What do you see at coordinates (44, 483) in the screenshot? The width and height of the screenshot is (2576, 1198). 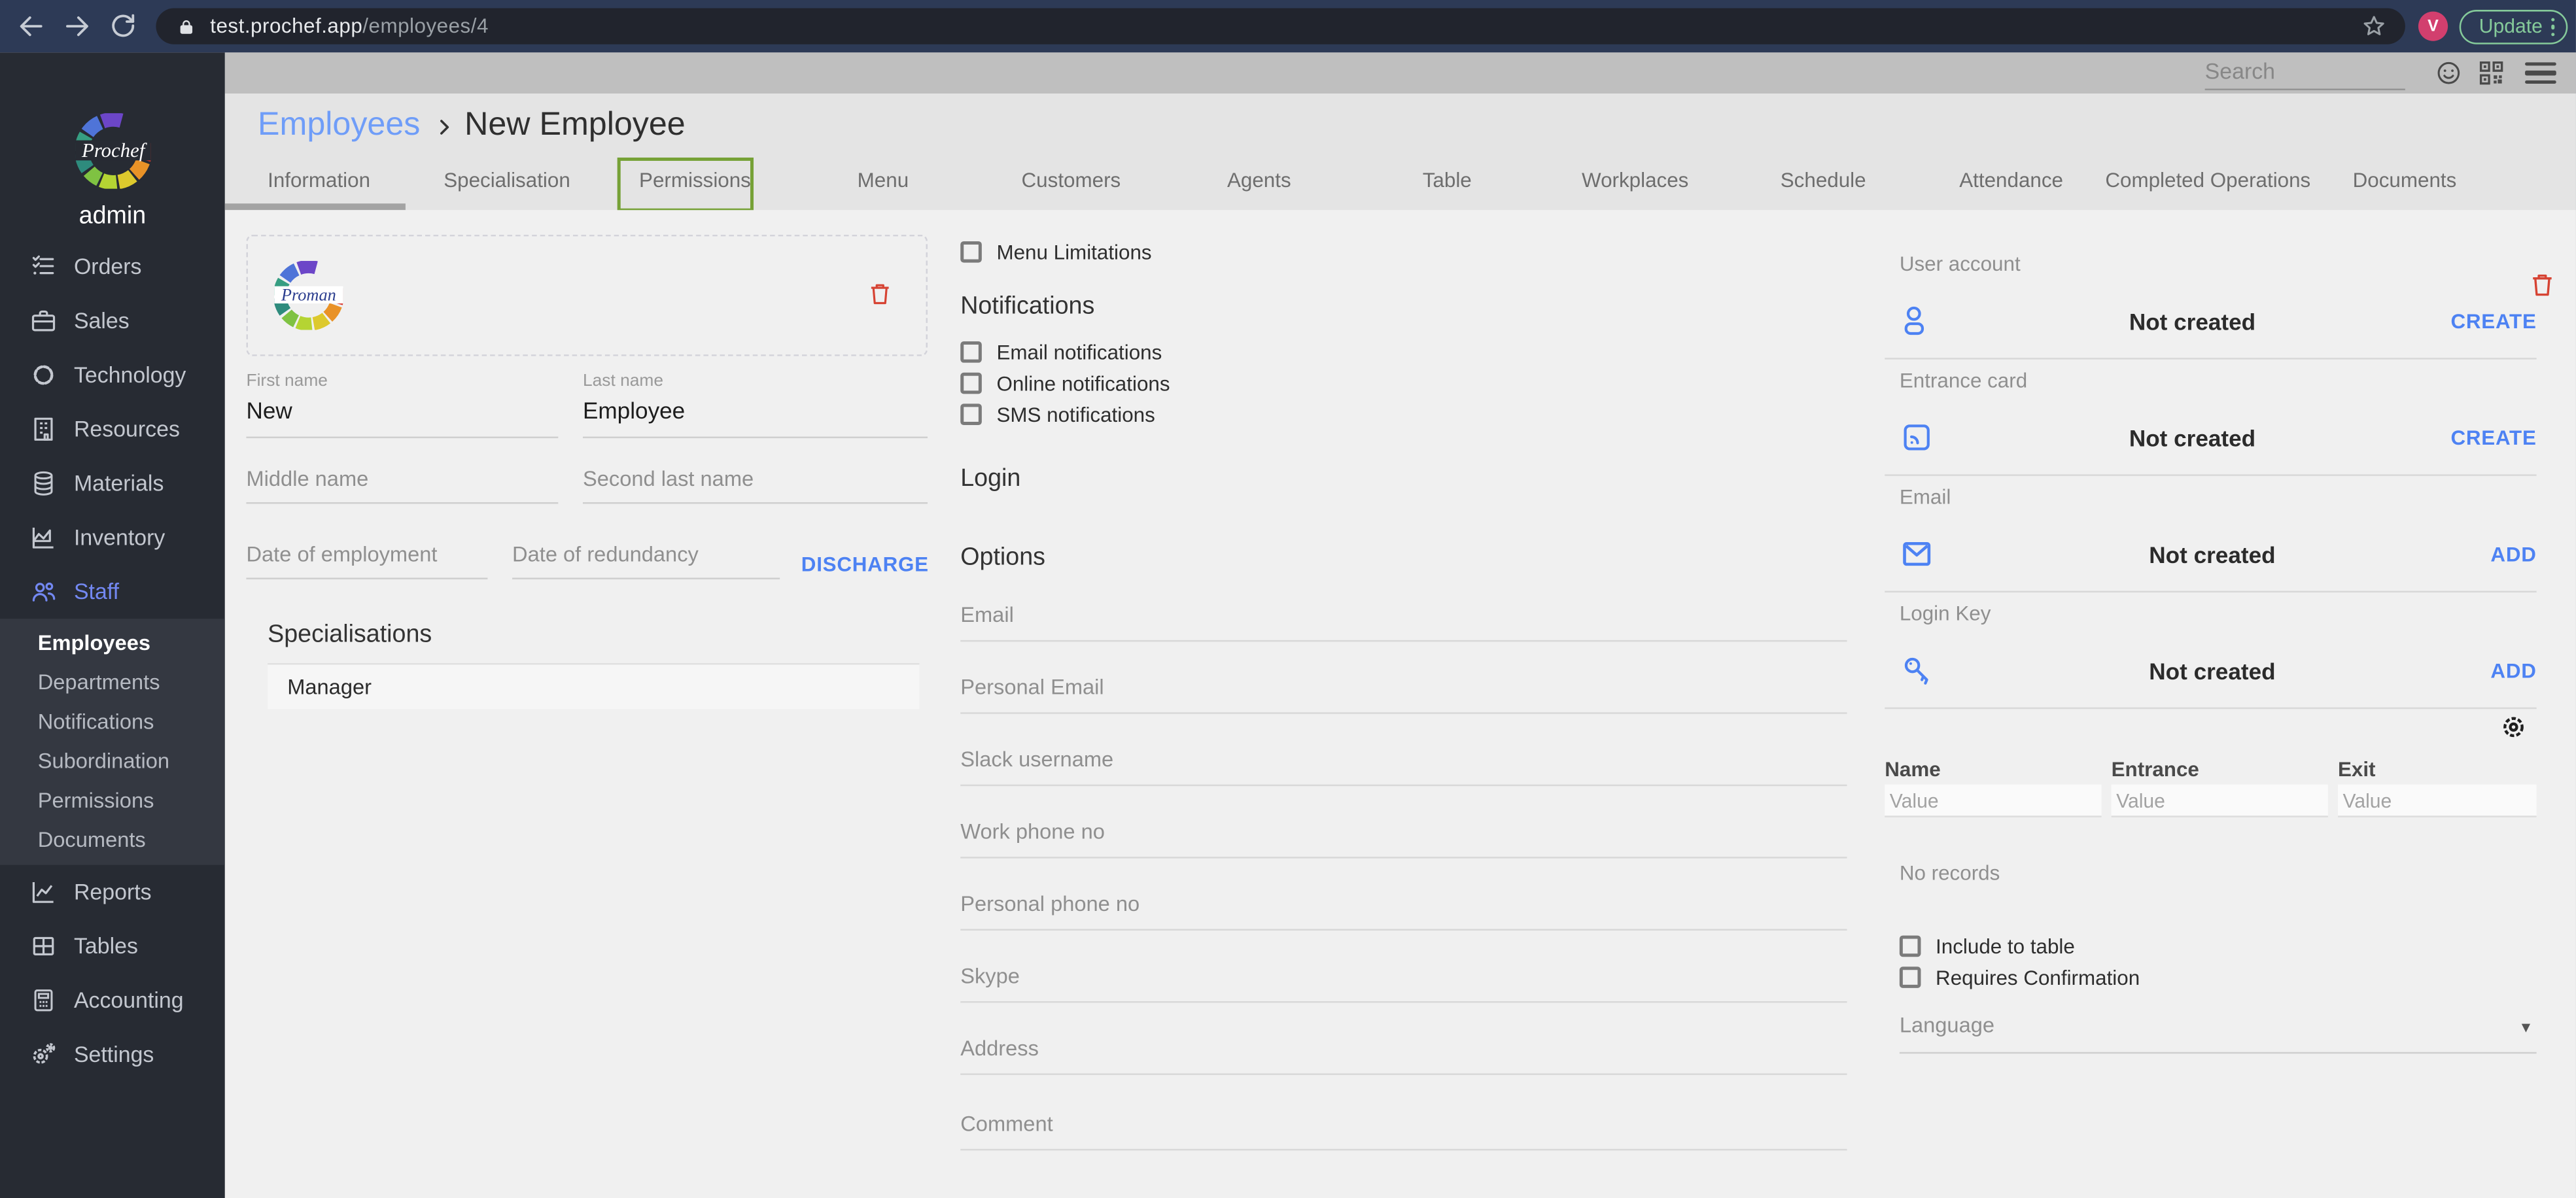 I see `database-icon` at bounding box center [44, 483].